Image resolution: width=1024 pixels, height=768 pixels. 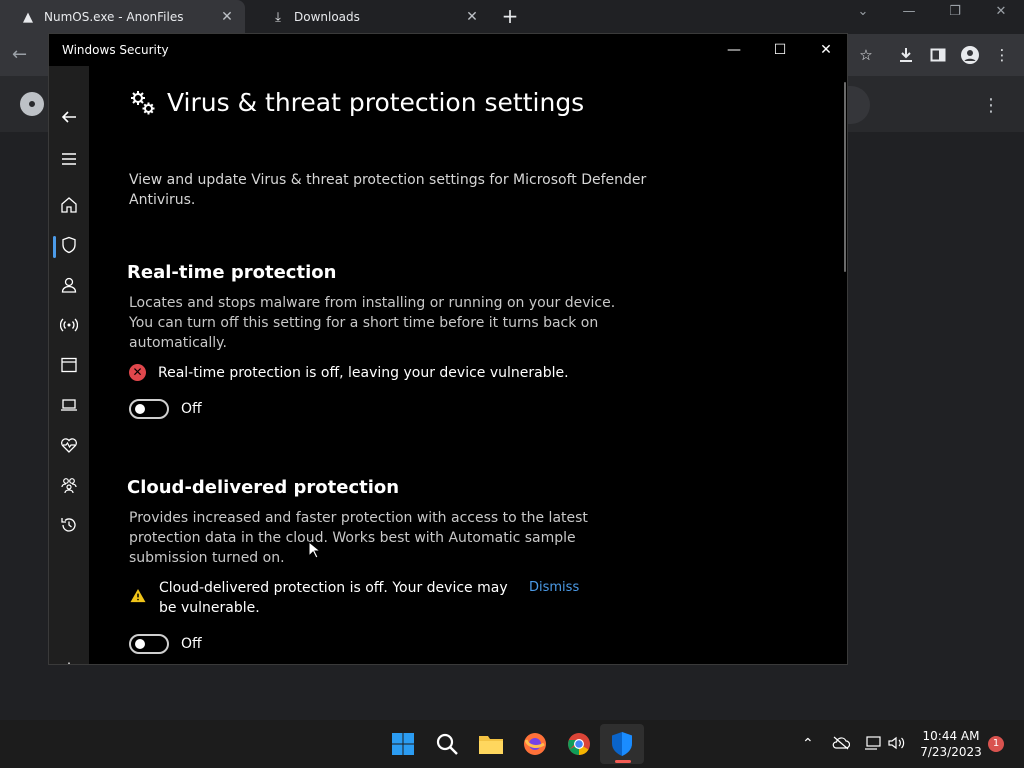 What do you see at coordinates (278, 17) in the screenshot?
I see `download-icon: ⤓` at bounding box center [278, 17].